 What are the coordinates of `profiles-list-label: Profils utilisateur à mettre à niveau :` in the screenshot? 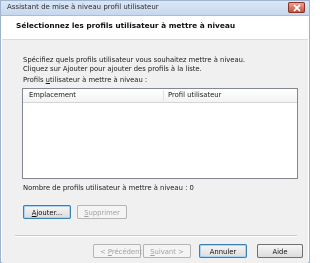 It's located at (85, 80).